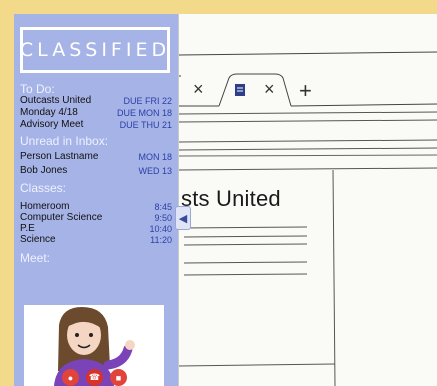  I want to click on todo-item-label: Monday 4/18, so click(49, 112).